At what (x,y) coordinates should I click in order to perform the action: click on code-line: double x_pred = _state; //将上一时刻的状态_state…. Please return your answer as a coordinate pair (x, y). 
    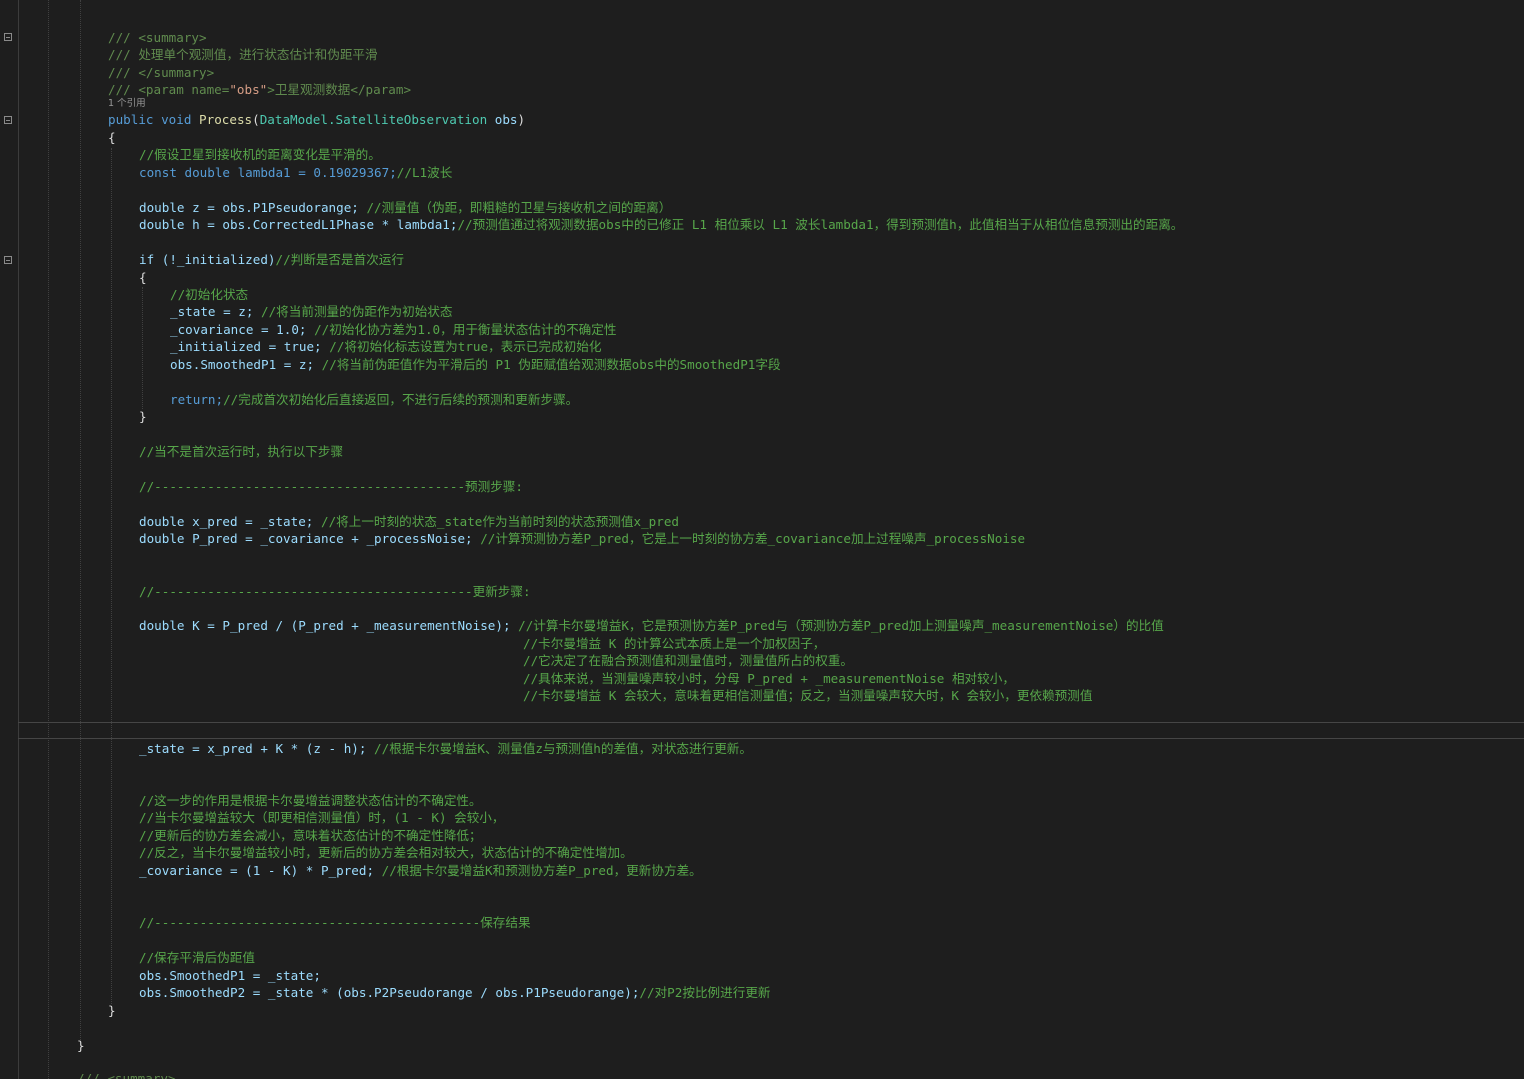
    Looking at the image, I should click on (409, 521).